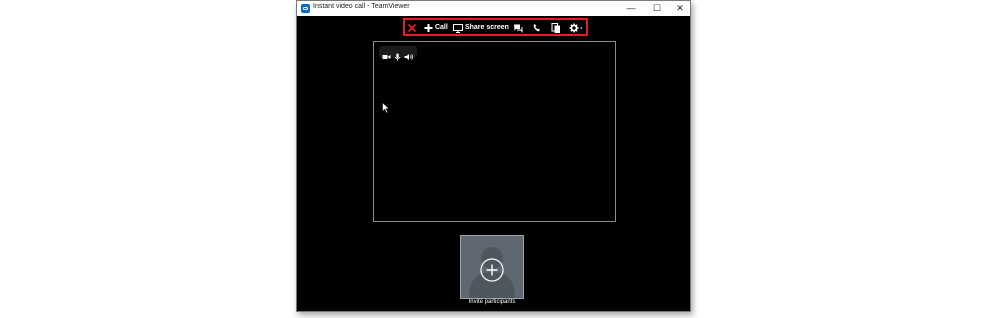  I want to click on mouse-cursor-icon, so click(386, 108).